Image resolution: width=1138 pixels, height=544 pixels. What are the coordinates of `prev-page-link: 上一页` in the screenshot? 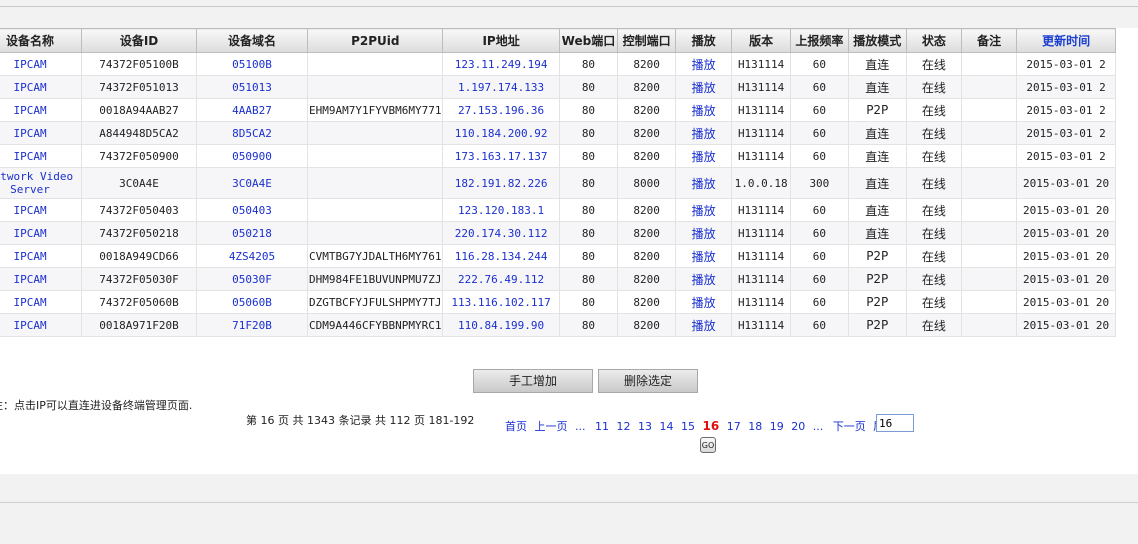 It's located at (551, 426).